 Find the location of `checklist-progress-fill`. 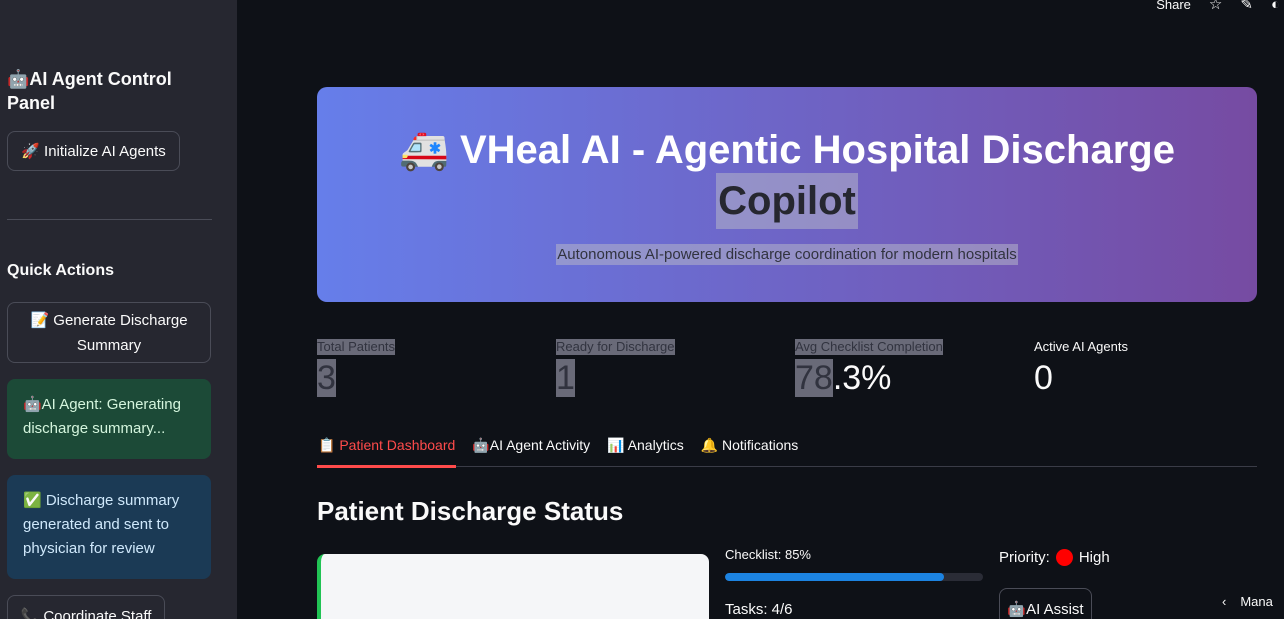

checklist-progress-fill is located at coordinates (835, 577).